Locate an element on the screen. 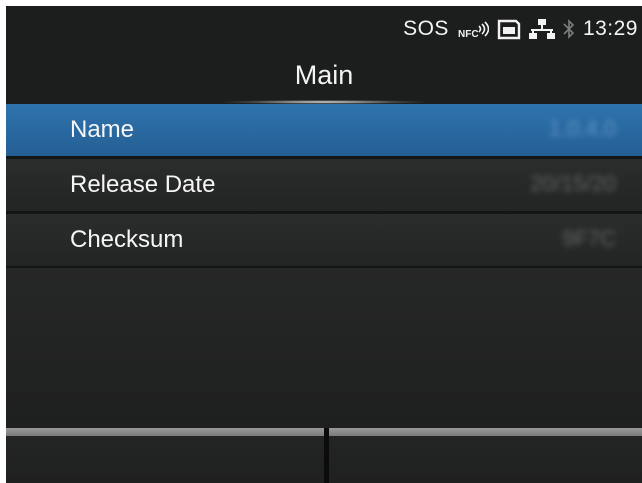  softkey-left is located at coordinates (165, 455).